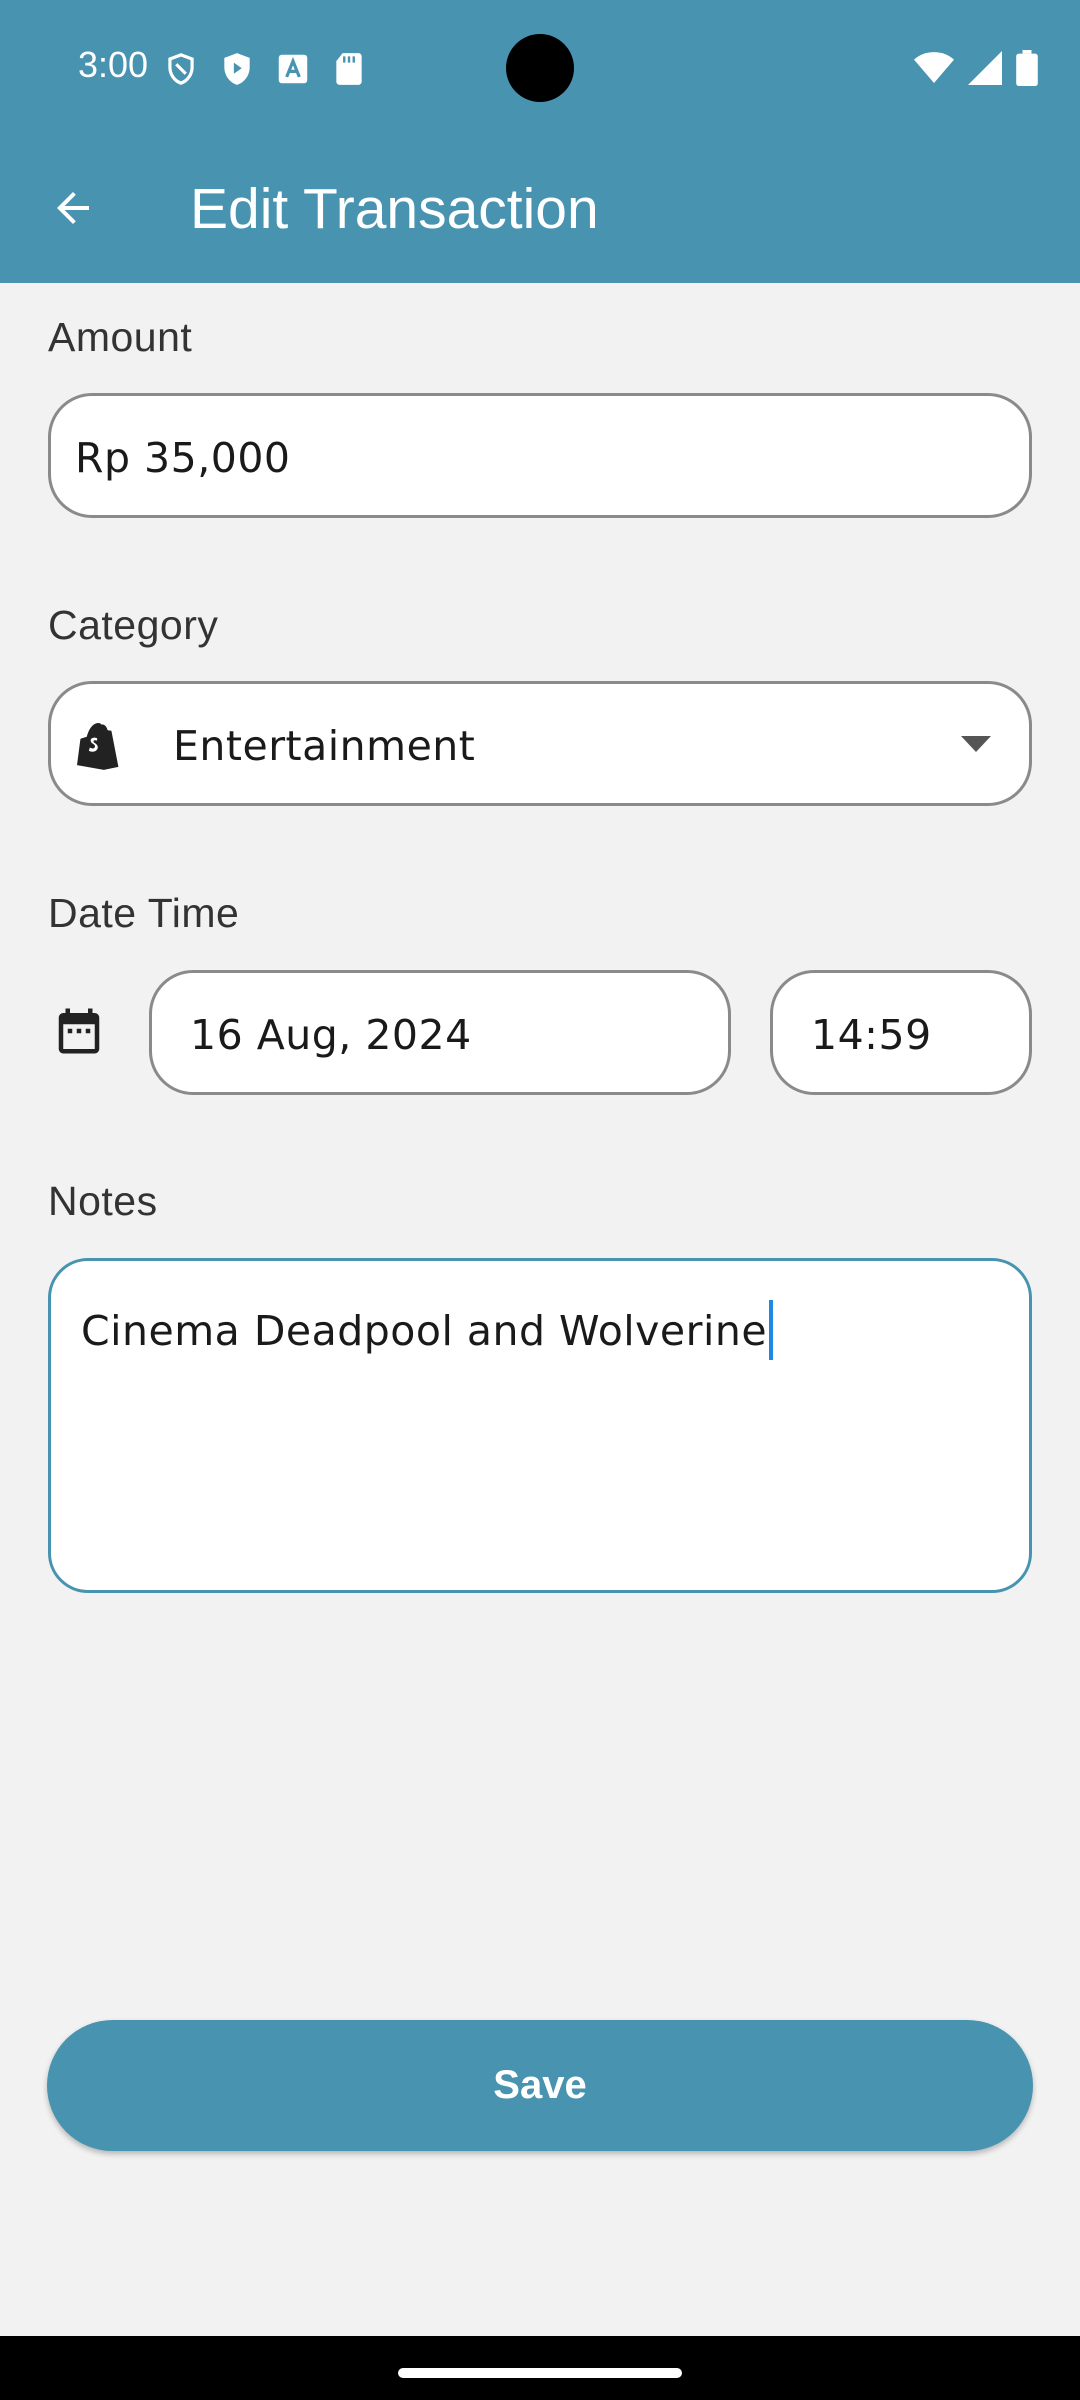 This screenshot has width=1080, height=2400. What do you see at coordinates (103, 1201) in the screenshot?
I see `notes-label: Notes` at bounding box center [103, 1201].